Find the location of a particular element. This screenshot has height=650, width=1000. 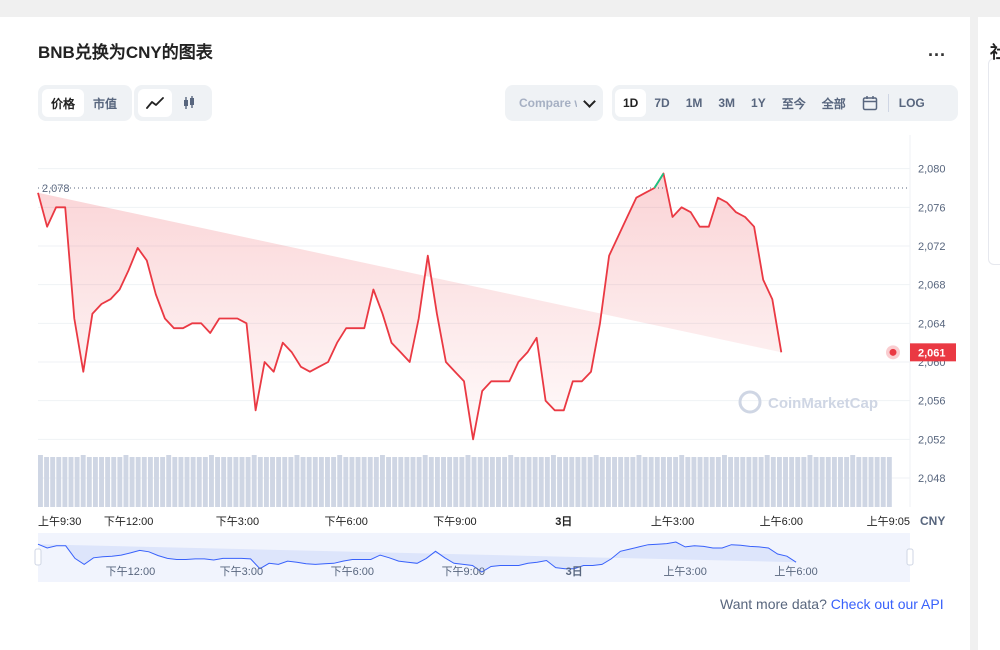

y-tick-label: 2,068 is located at coordinates (932, 286).